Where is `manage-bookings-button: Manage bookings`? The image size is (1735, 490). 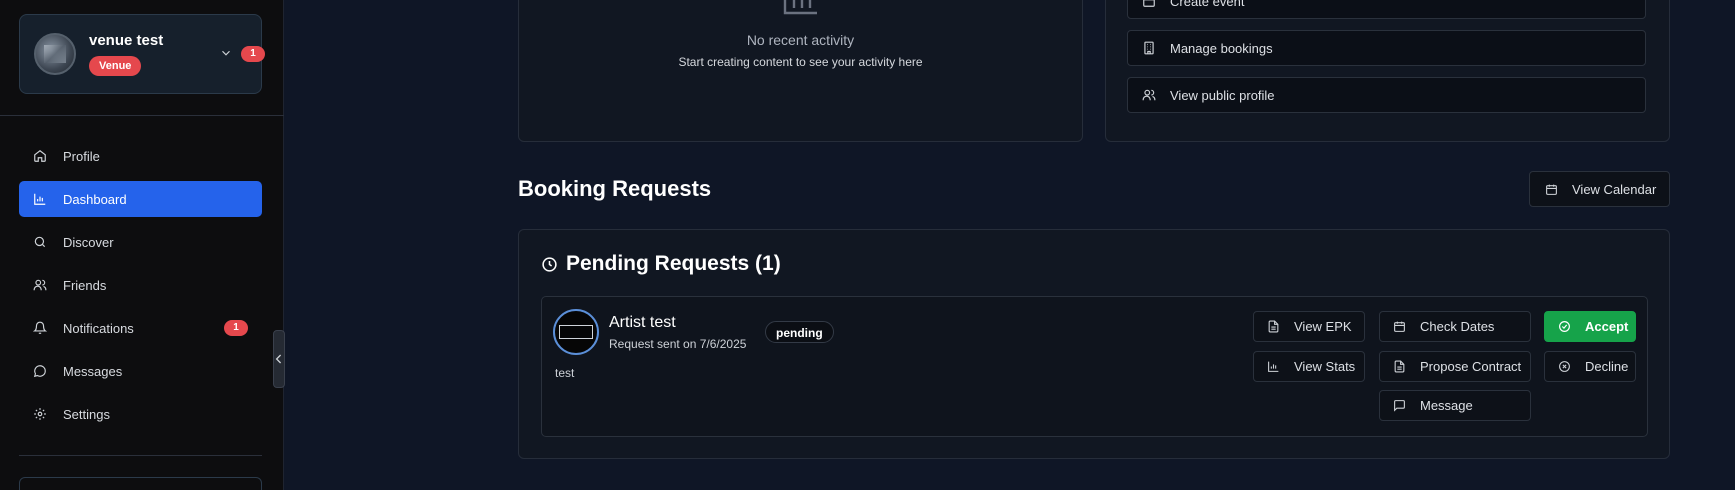 manage-bookings-button: Manage bookings is located at coordinates (1386, 48).